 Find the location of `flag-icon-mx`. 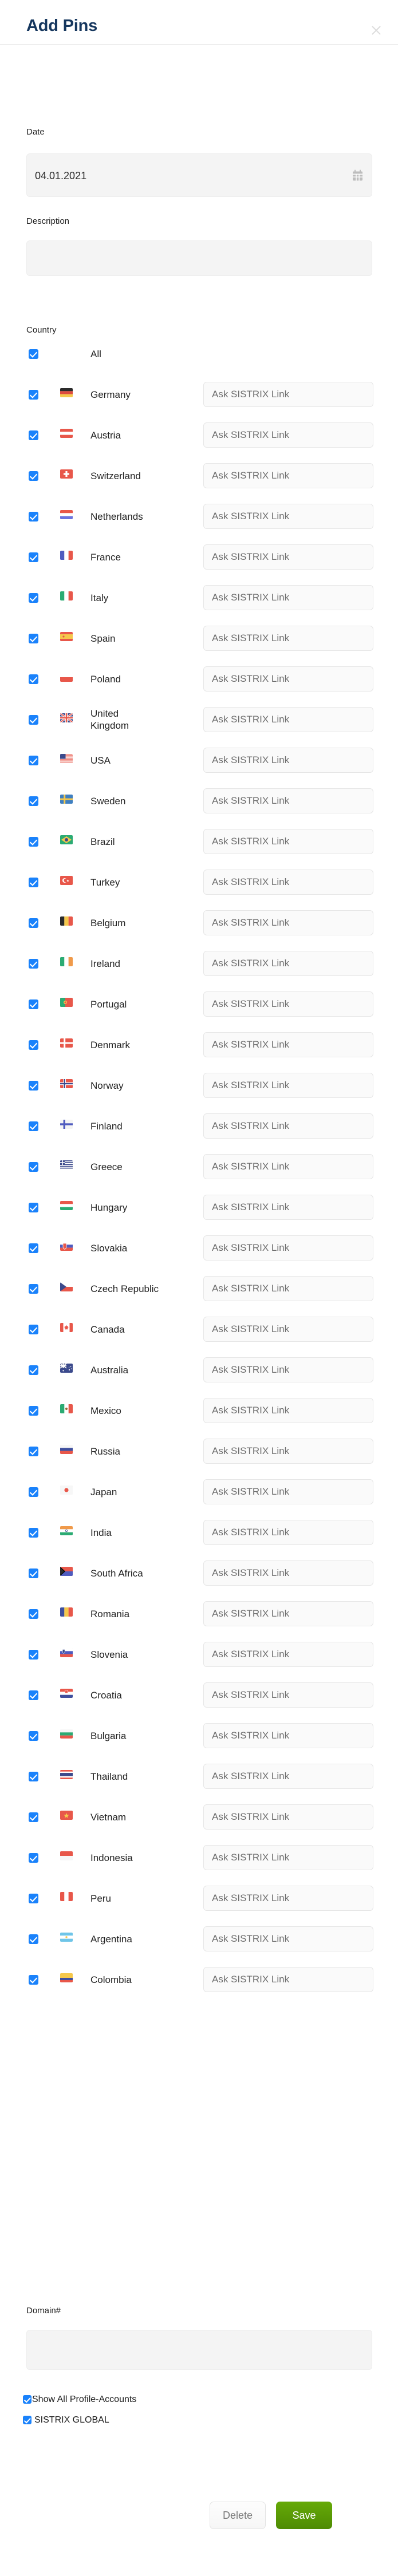

flag-icon-mx is located at coordinates (66, 1408).